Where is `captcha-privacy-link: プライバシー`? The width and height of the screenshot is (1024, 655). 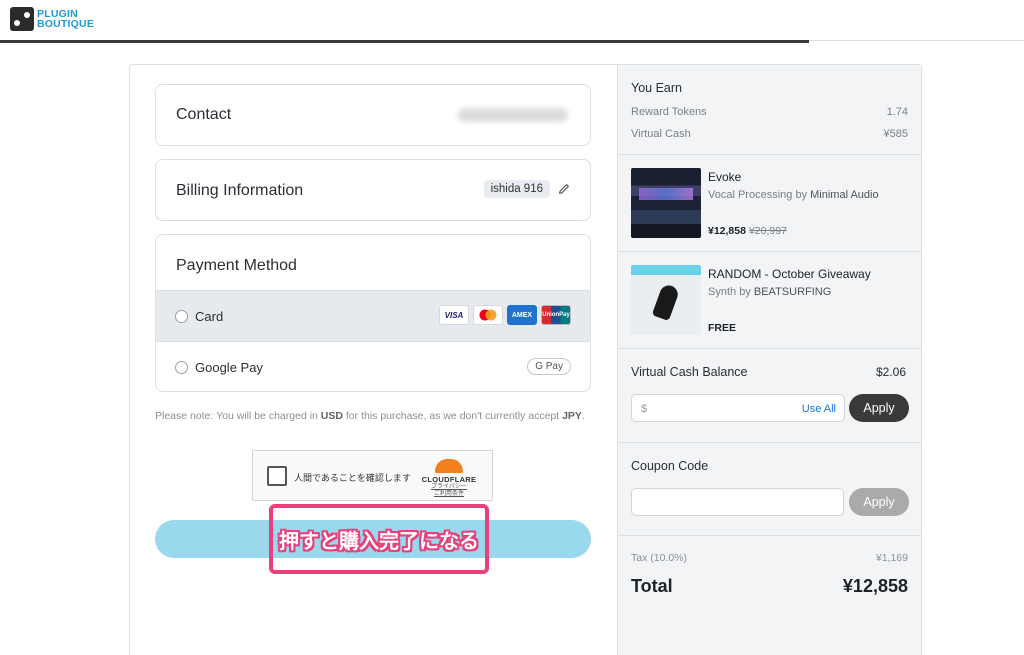 captcha-privacy-link: プライバシー is located at coordinates (449, 487).